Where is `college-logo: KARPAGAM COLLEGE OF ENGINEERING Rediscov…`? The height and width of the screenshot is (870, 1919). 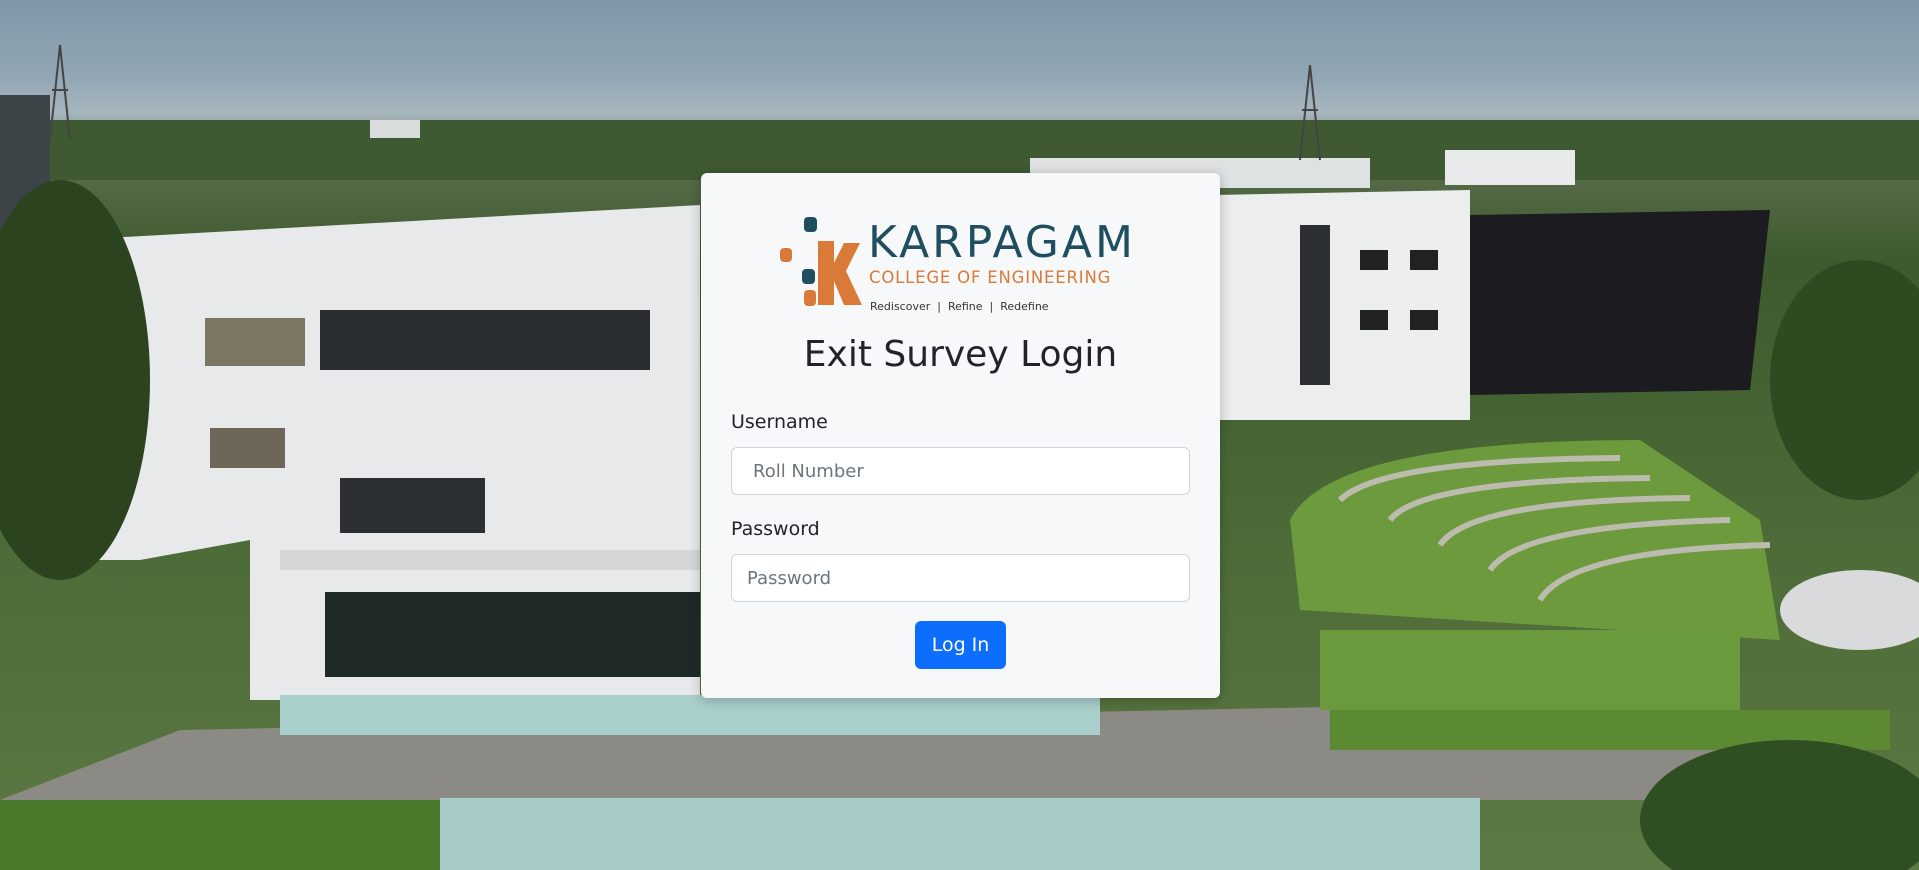 college-logo: KARPAGAM COLLEGE OF ENGINEERING Rediscov… is located at coordinates (963, 267).